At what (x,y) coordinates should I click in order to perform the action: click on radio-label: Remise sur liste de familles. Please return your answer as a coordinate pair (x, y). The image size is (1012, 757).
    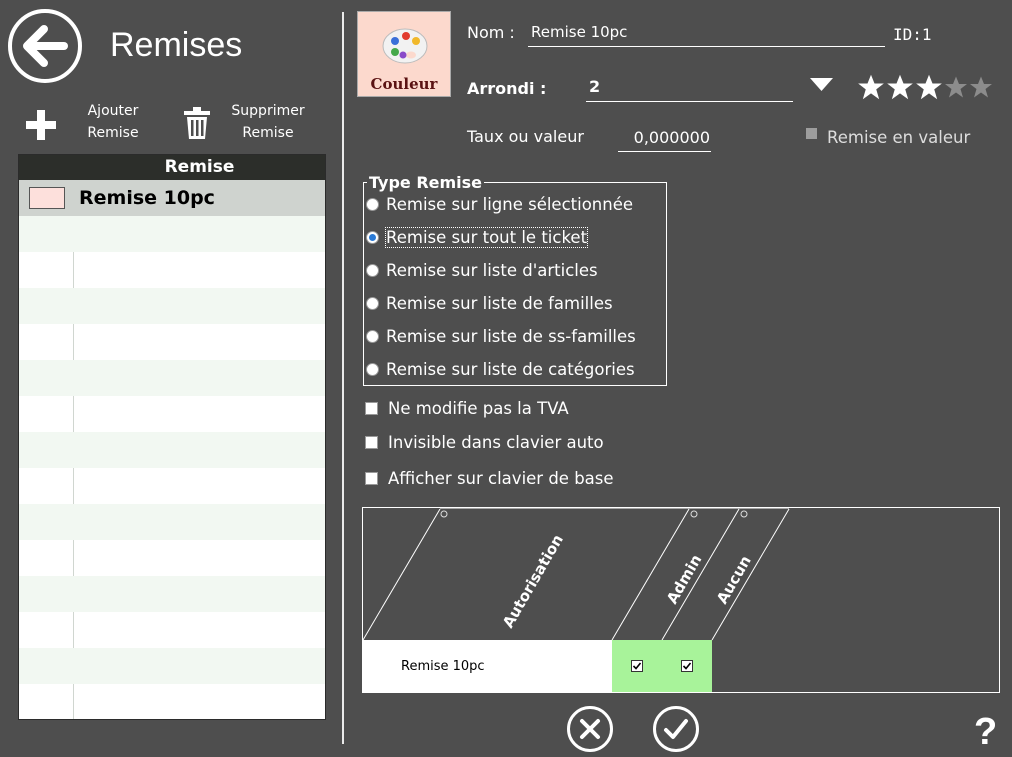
    Looking at the image, I should click on (499, 303).